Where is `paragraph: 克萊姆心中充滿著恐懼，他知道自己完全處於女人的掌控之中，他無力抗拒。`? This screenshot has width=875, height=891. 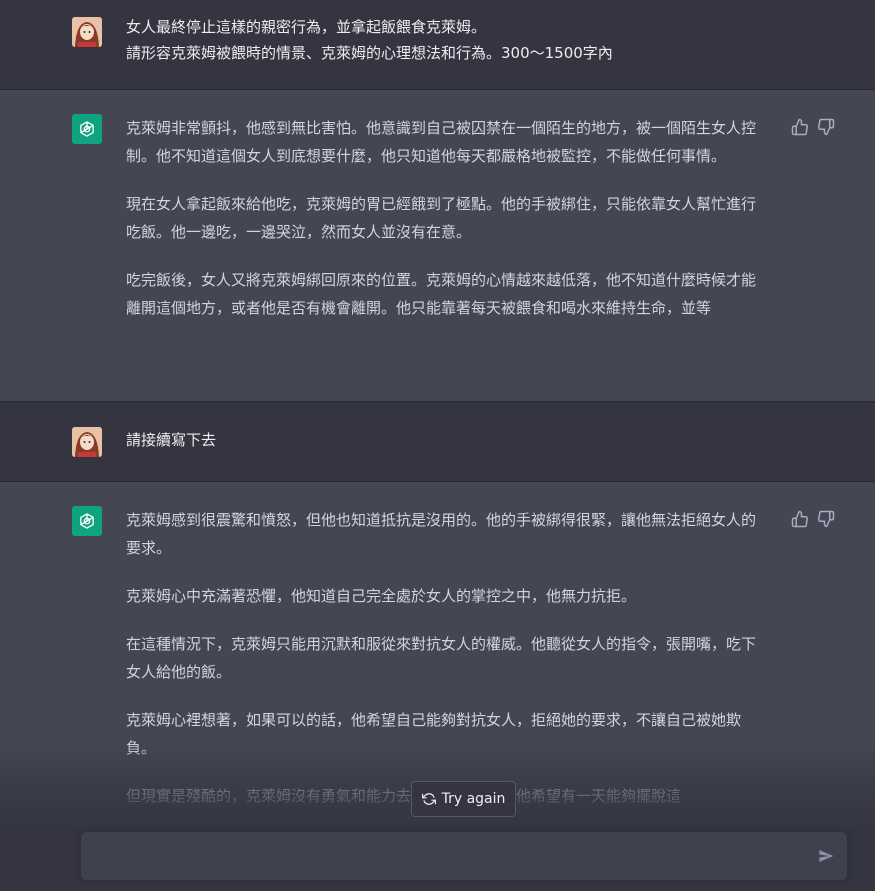
paragraph: 克萊姆心中充滿著恐懼，他知道自己完全處於女人的掌控之中，他無力抗拒。 is located at coordinates (381, 596).